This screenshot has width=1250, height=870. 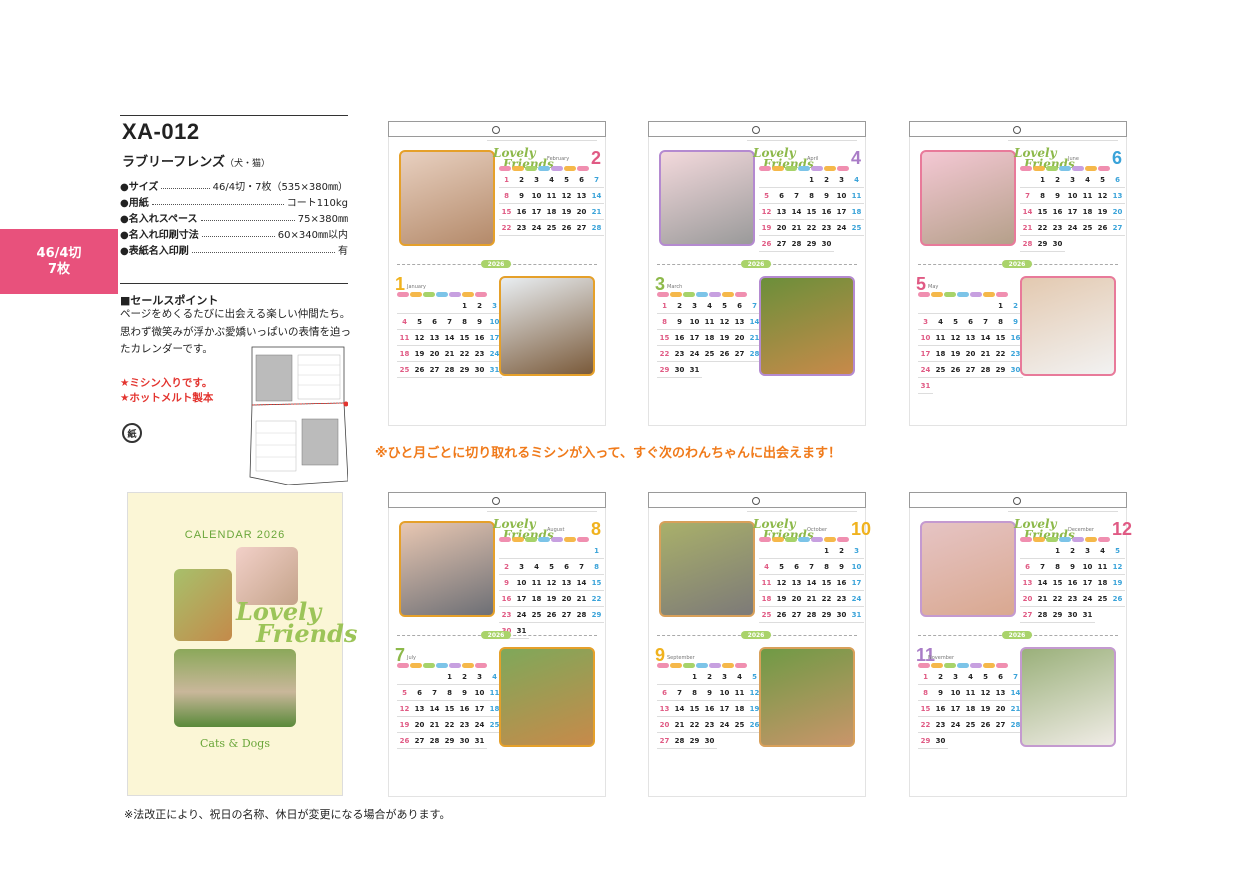 What do you see at coordinates (955, 677) in the screenshot?
I see `day-cell: 3` at bounding box center [955, 677].